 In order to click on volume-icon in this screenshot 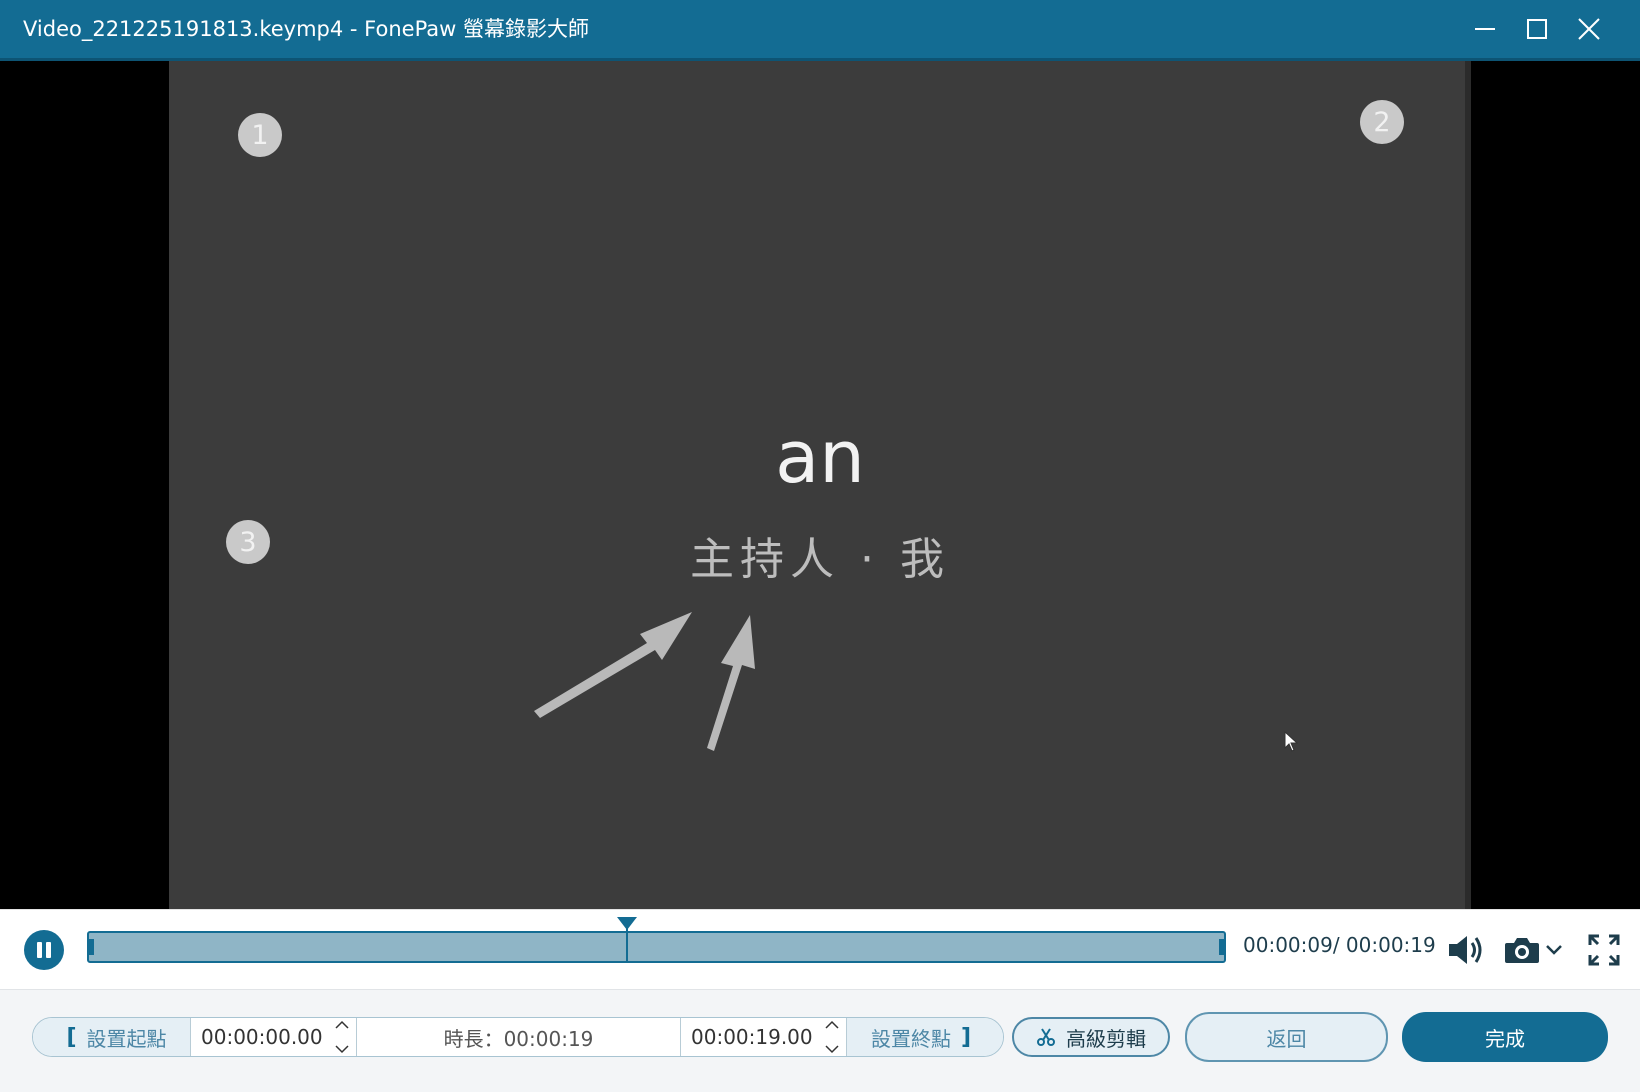, I will do `click(1465, 950)`.